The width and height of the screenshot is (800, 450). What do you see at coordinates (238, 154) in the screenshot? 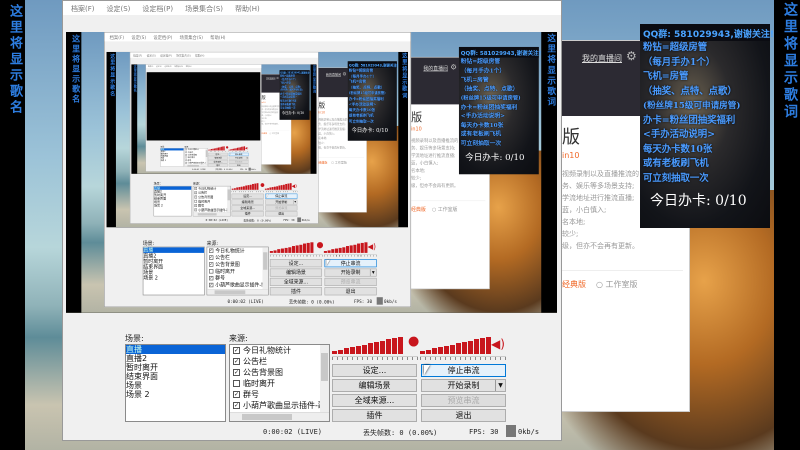
I see `stop-stream-button: 停止串流` at bounding box center [238, 154].